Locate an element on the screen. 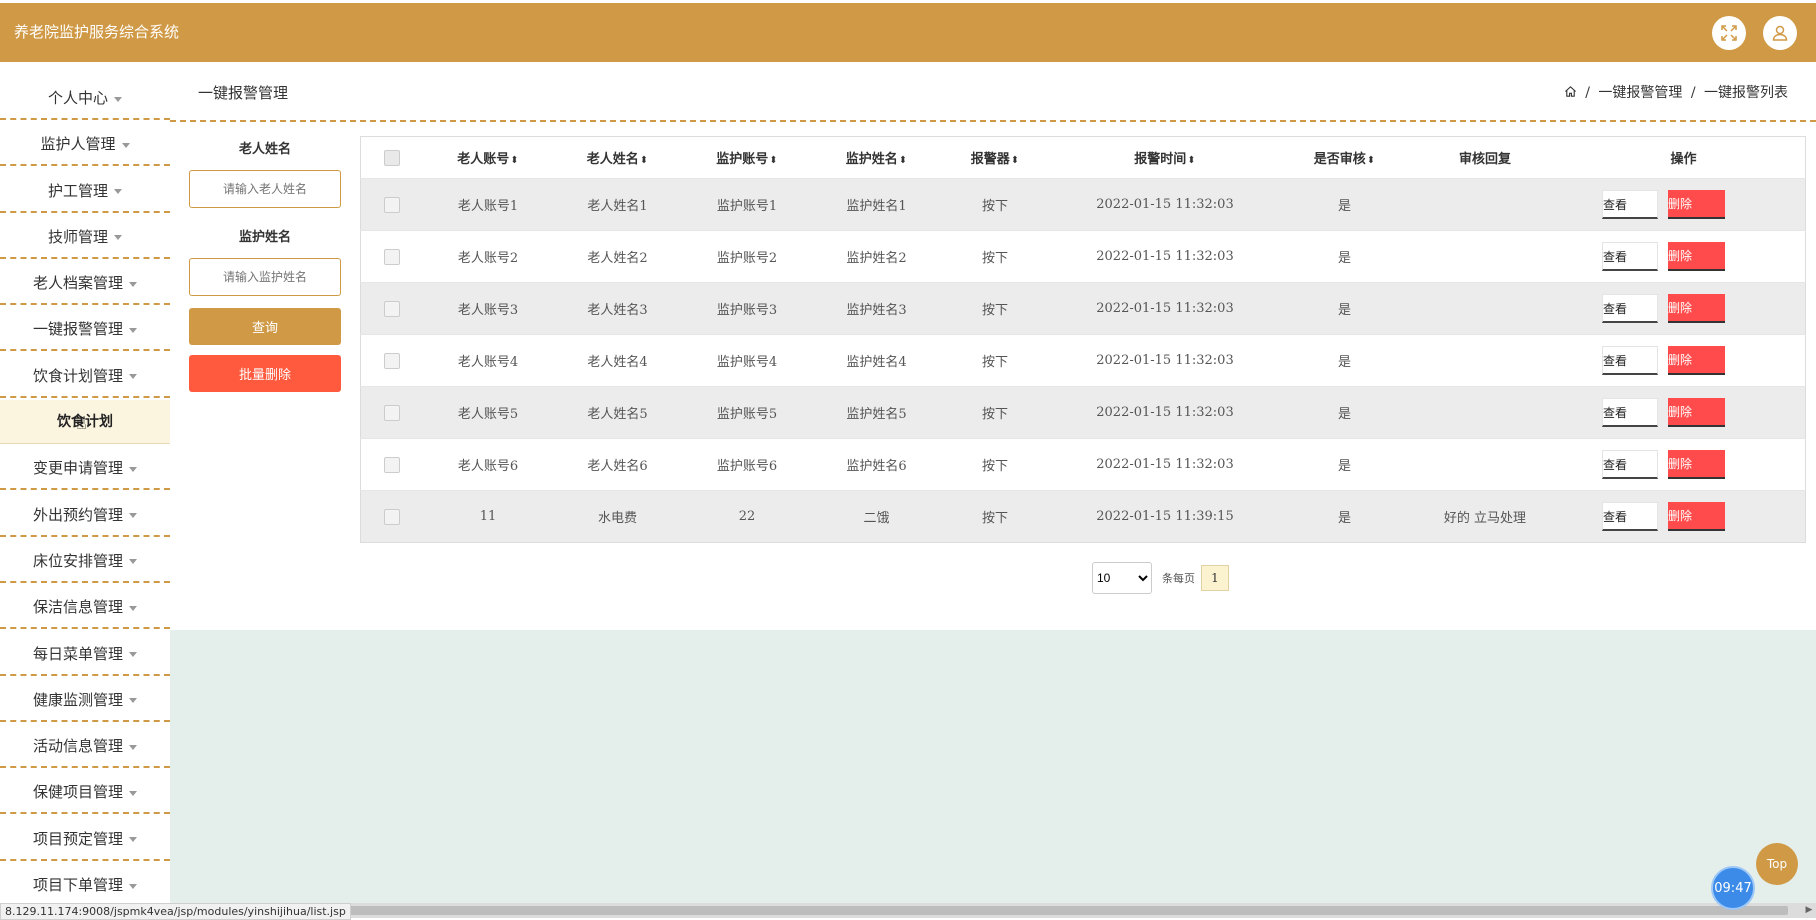  sidebar-item-0: 个人中心 is located at coordinates (85, 98).